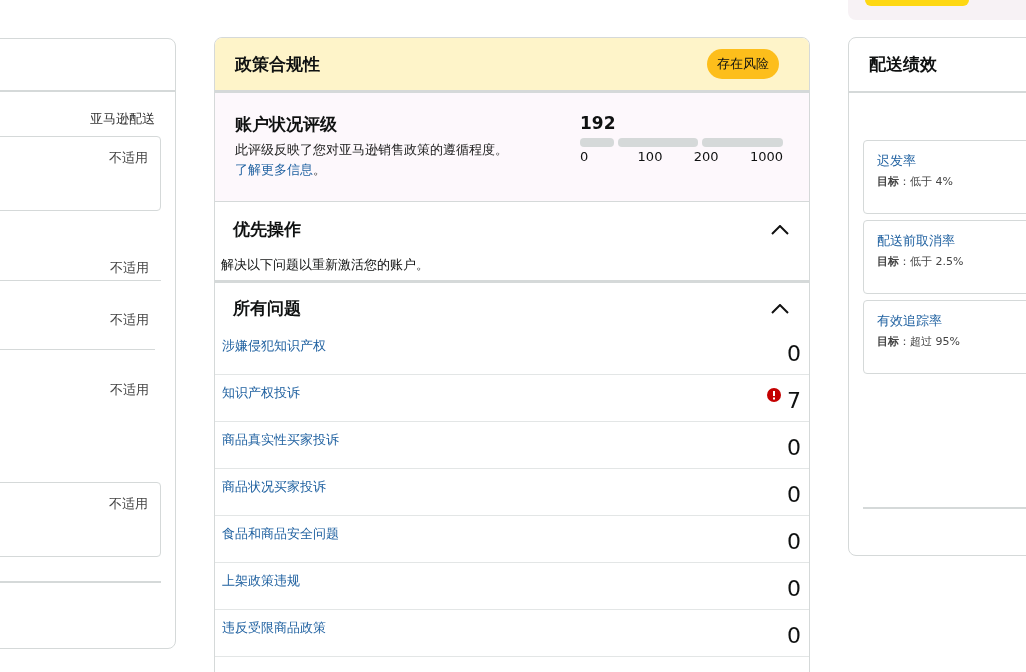  I want to click on tick-label: 100, so click(650, 156).